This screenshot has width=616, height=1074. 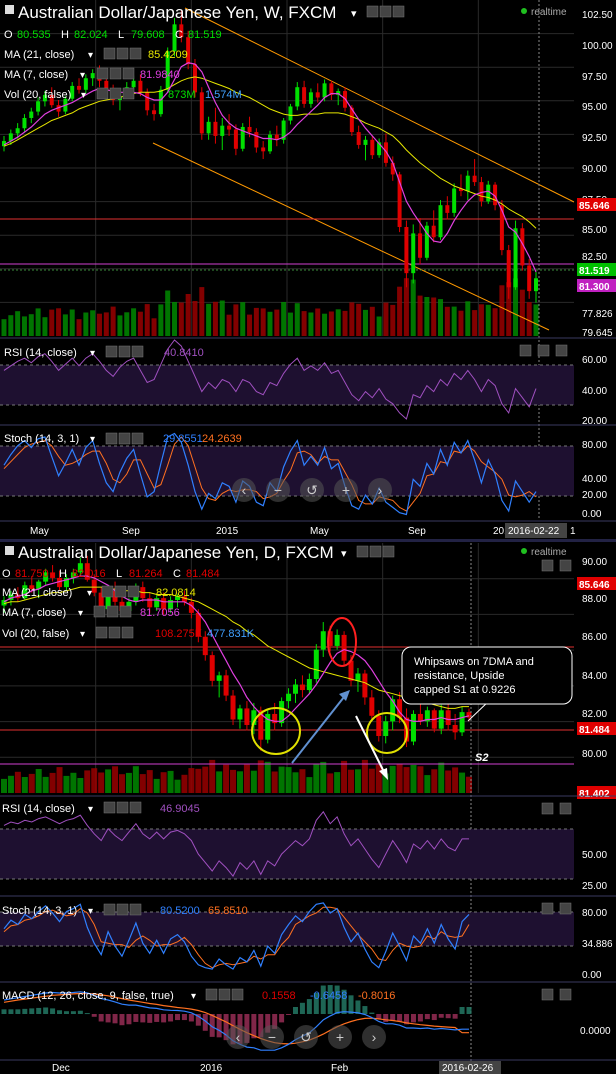 What do you see at coordinates (594, 138) in the screenshot?
I see `weekly-price-tick: 92.50` at bounding box center [594, 138].